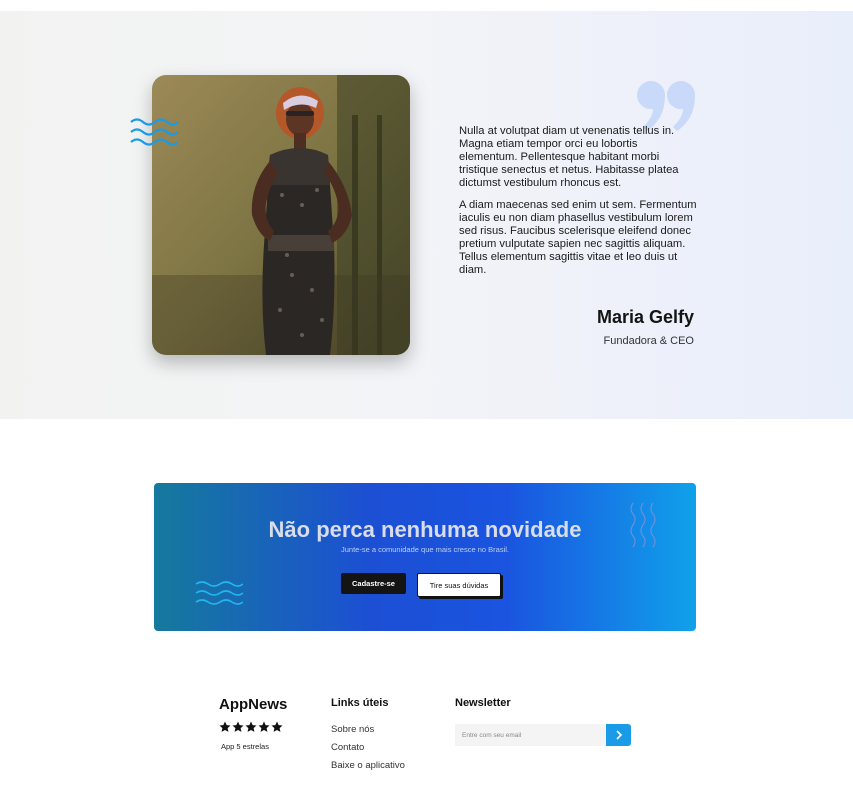  Describe the element at coordinates (245, 746) in the screenshot. I see `rating-label: App 5 estrelas` at that location.